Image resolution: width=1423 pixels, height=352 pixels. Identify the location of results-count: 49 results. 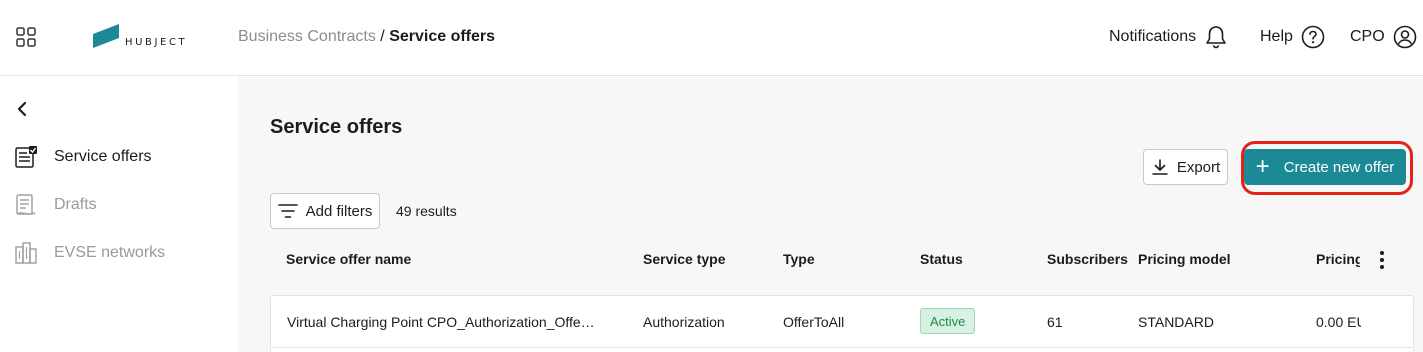
(426, 211).